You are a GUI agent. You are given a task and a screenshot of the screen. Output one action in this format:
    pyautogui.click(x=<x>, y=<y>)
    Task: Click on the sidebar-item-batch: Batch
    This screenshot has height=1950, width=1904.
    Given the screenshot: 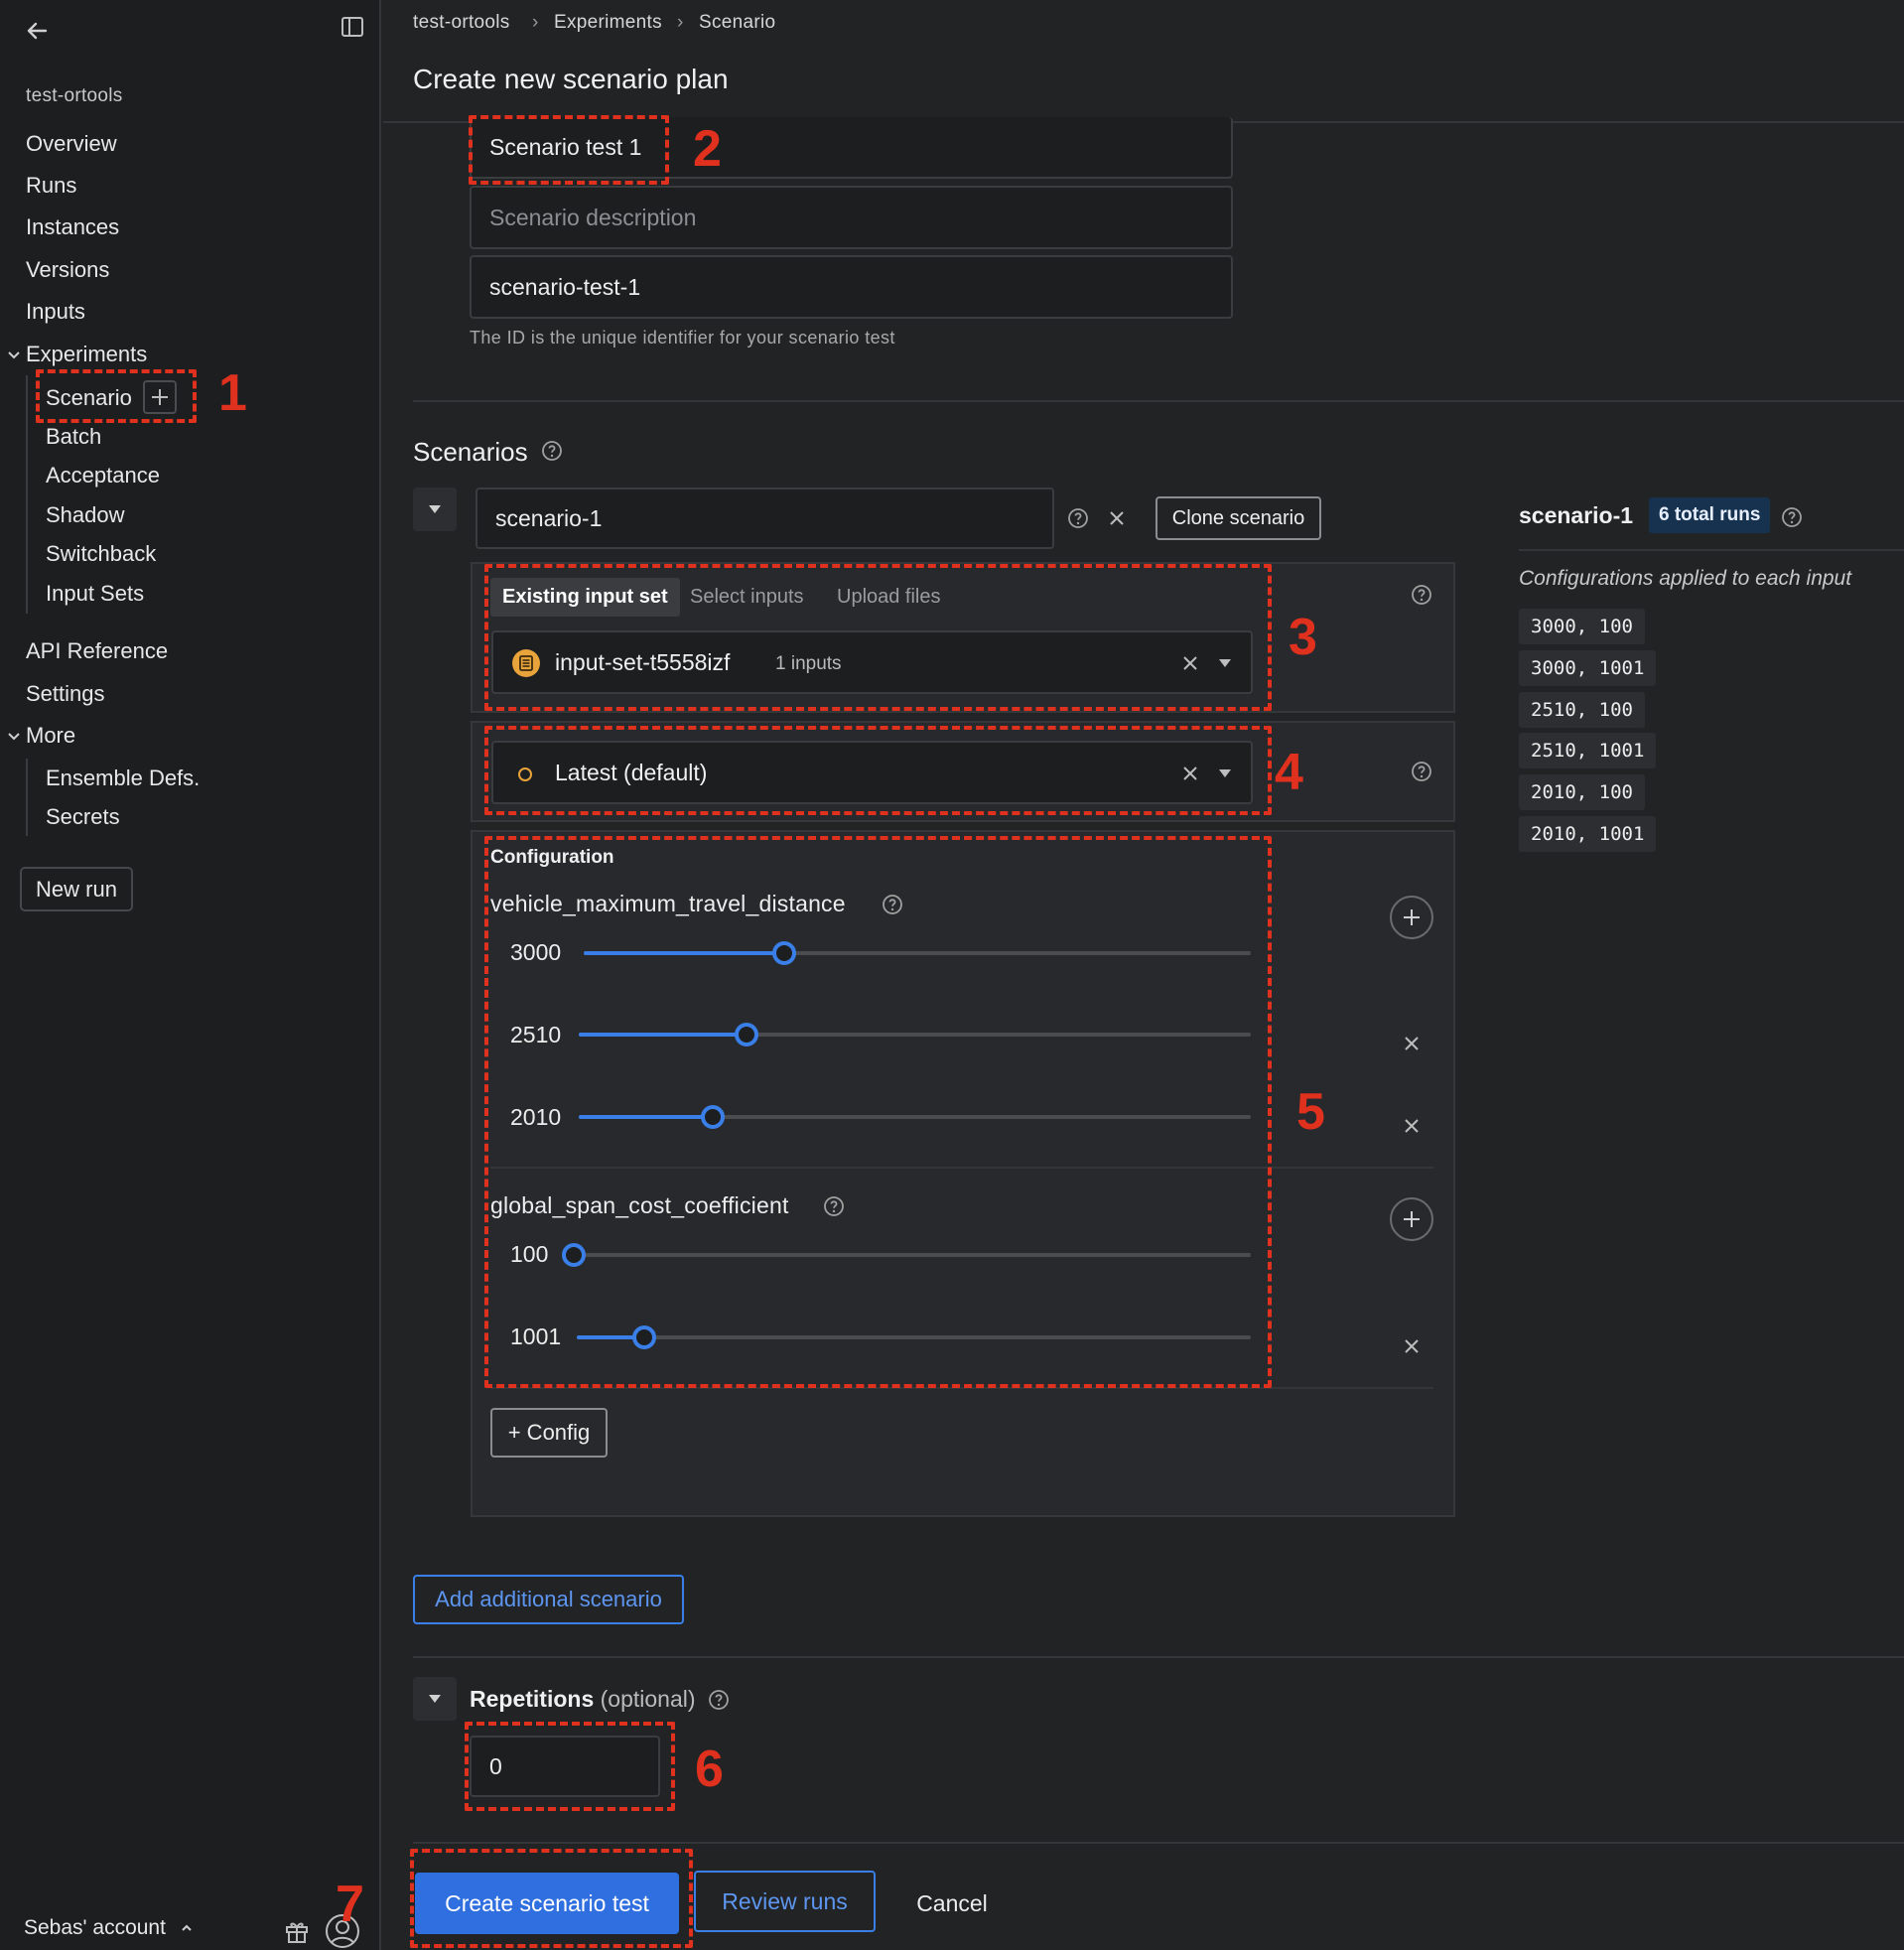 What is the action you would take?
    pyautogui.click(x=73, y=437)
    